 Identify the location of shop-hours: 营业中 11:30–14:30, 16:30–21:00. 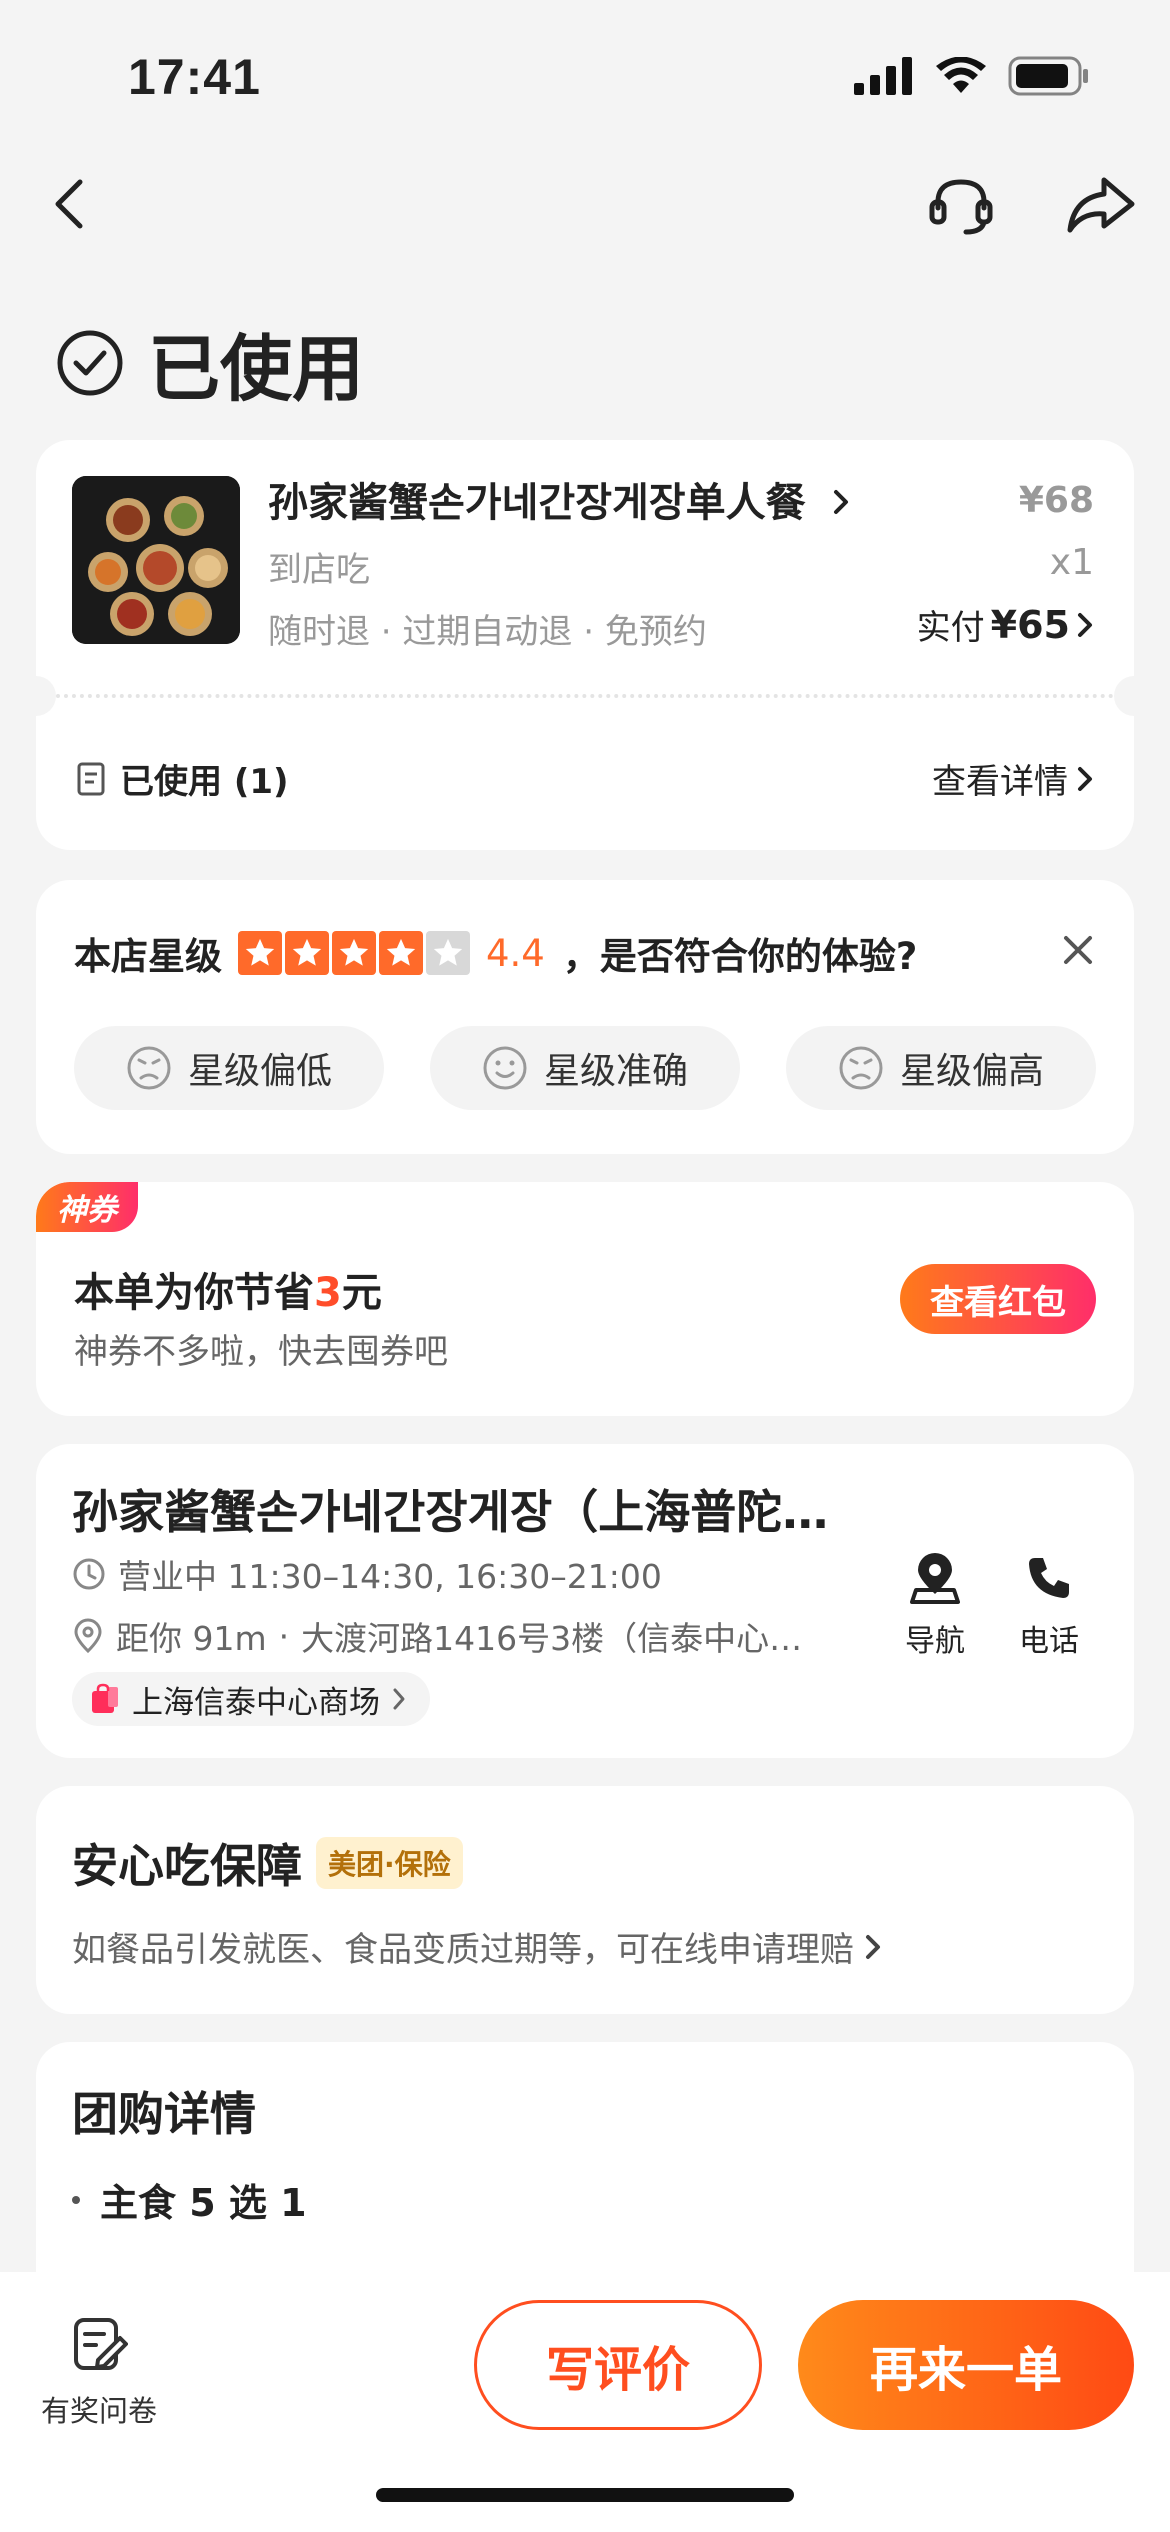
(390, 1576).